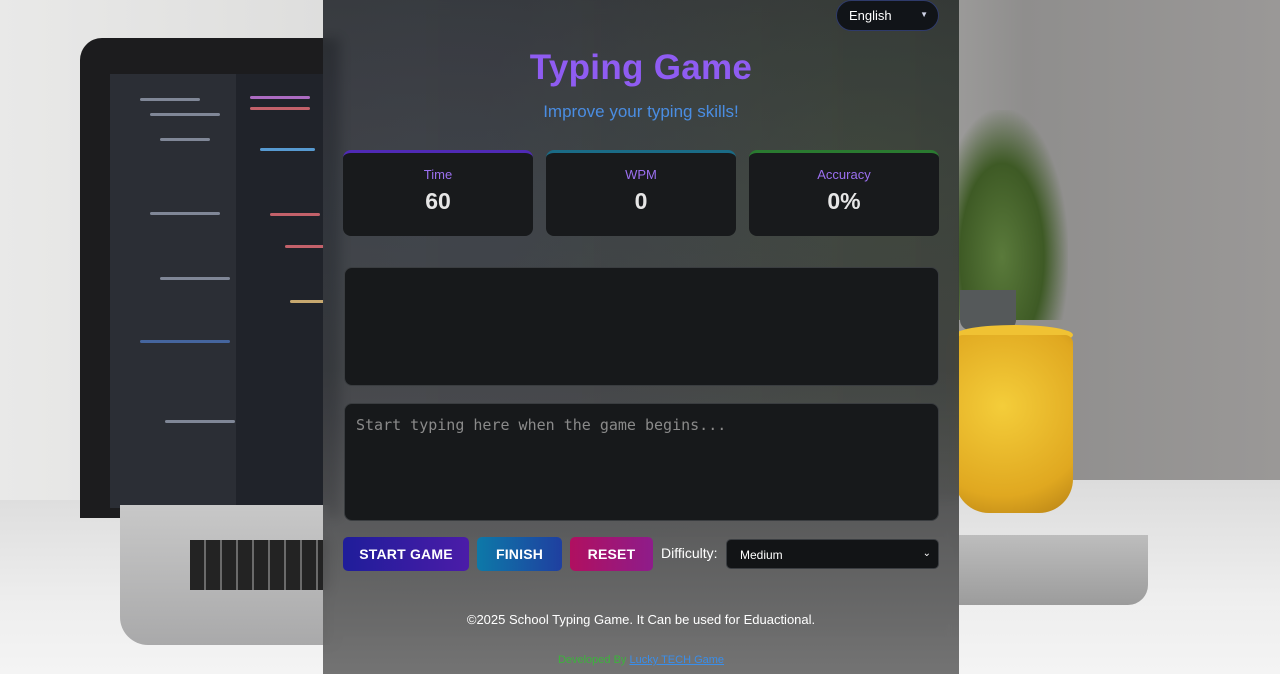 Image resolution: width=1280 pixels, height=674 pixels. I want to click on credit-link: Lucky TECH Game, so click(677, 660).